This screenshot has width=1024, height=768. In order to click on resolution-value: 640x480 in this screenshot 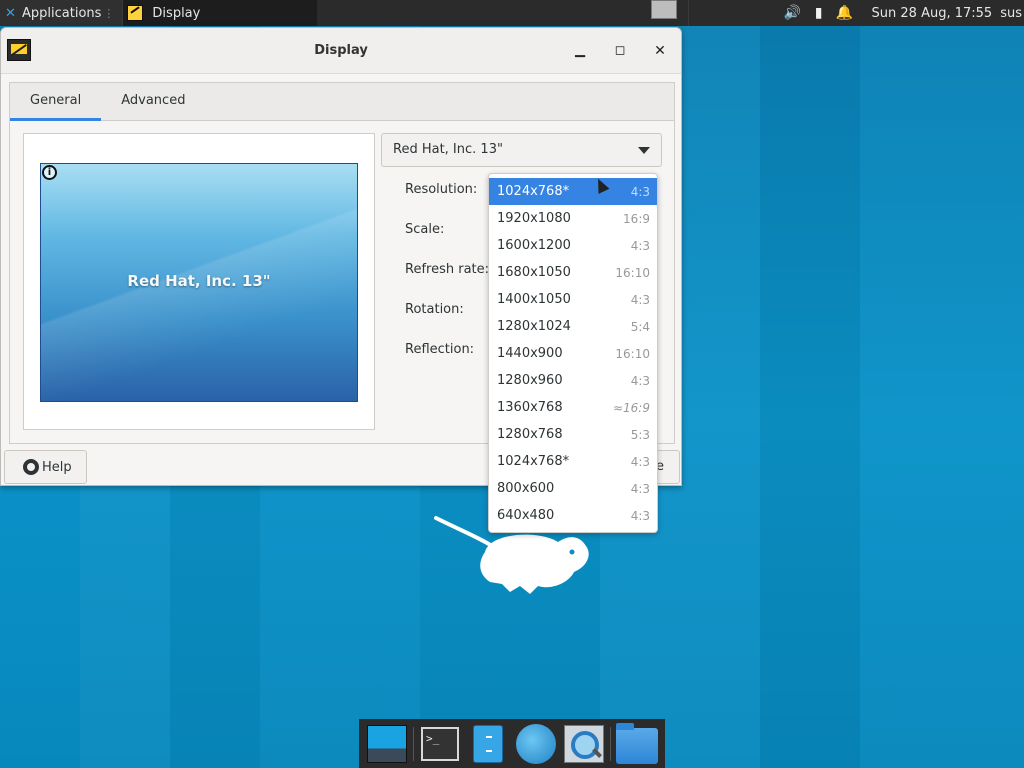, I will do `click(526, 515)`.